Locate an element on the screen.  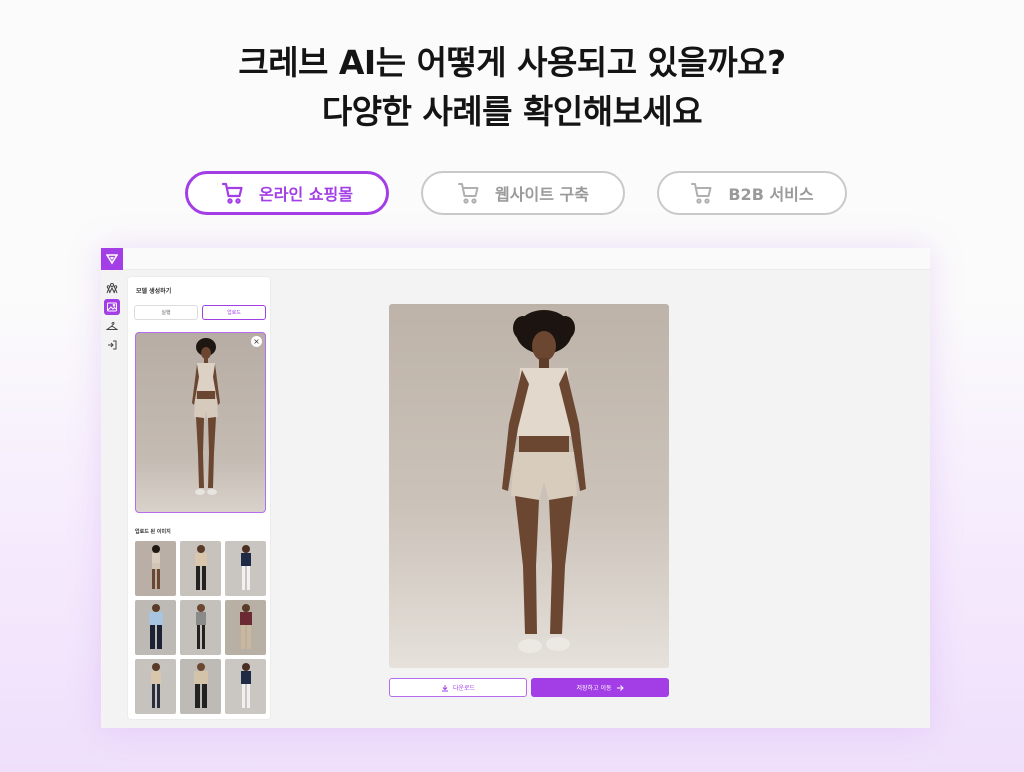
rail-exit is located at coordinates (112, 345).